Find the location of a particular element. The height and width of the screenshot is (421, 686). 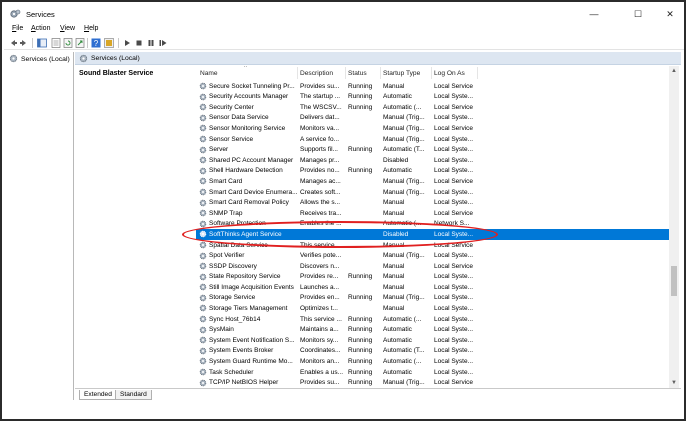

stop-icon is located at coordinates (139, 43).